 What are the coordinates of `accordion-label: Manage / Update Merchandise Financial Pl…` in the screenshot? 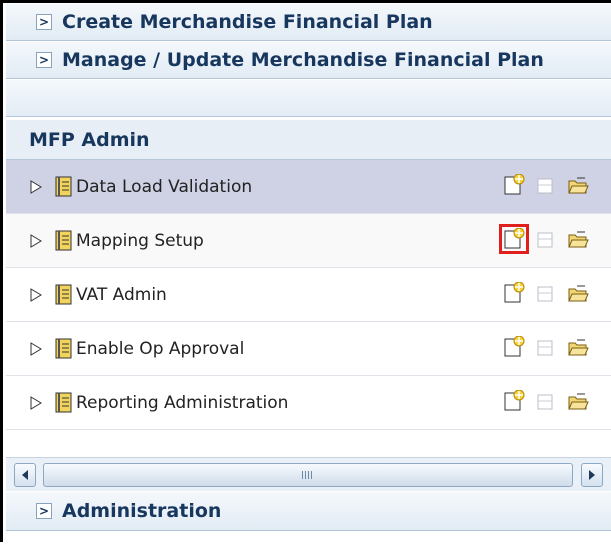 It's located at (303, 60).